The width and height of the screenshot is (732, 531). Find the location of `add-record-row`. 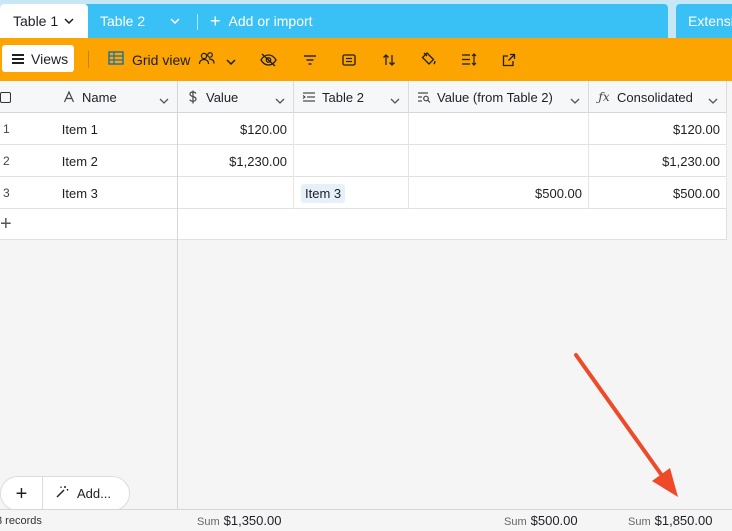

add-record-row is located at coordinates (452, 224).